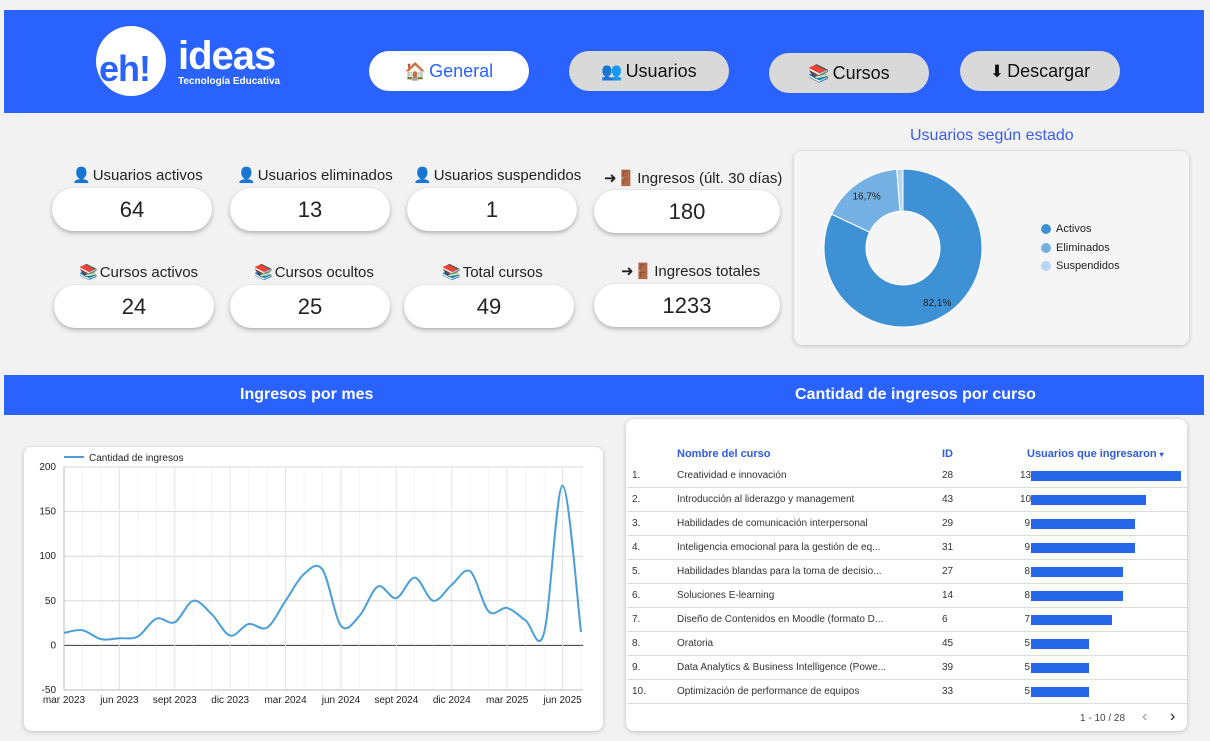  I want to click on door-arrow-icon: ➜🚪, so click(637, 271).